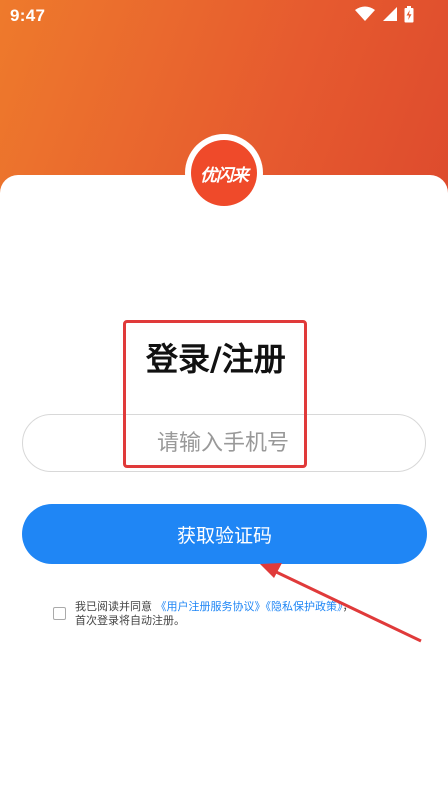  Describe the element at coordinates (348, 606) in the screenshot. I see `agreement-comma: ，` at that location.